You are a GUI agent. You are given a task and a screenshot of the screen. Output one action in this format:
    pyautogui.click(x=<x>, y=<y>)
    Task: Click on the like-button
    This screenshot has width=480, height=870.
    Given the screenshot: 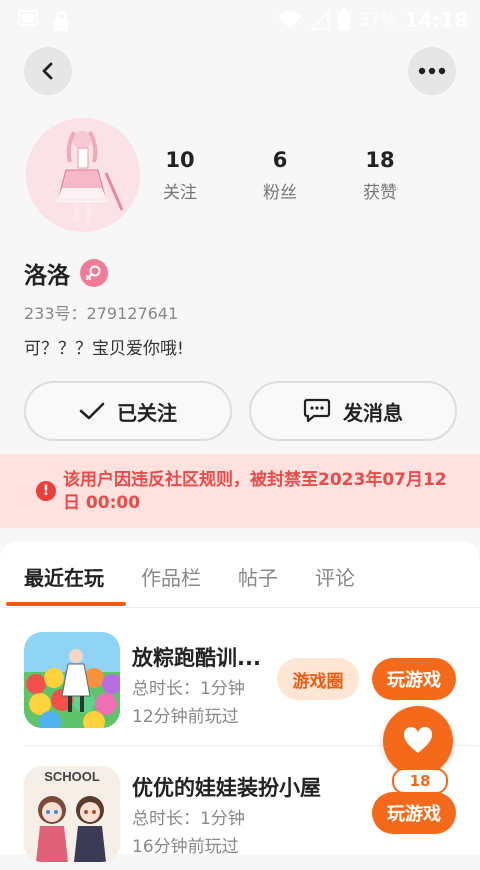 What is the action you would take?
    pyautogui.click(x=418, y=741)
    